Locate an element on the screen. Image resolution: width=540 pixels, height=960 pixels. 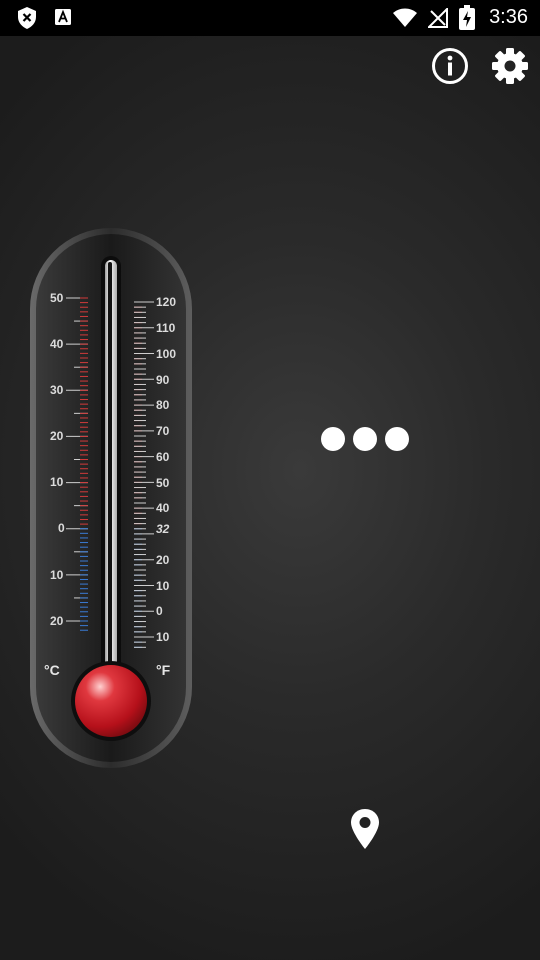
celsius-label-minus-20: 20 is located at coordinates (57, 621).